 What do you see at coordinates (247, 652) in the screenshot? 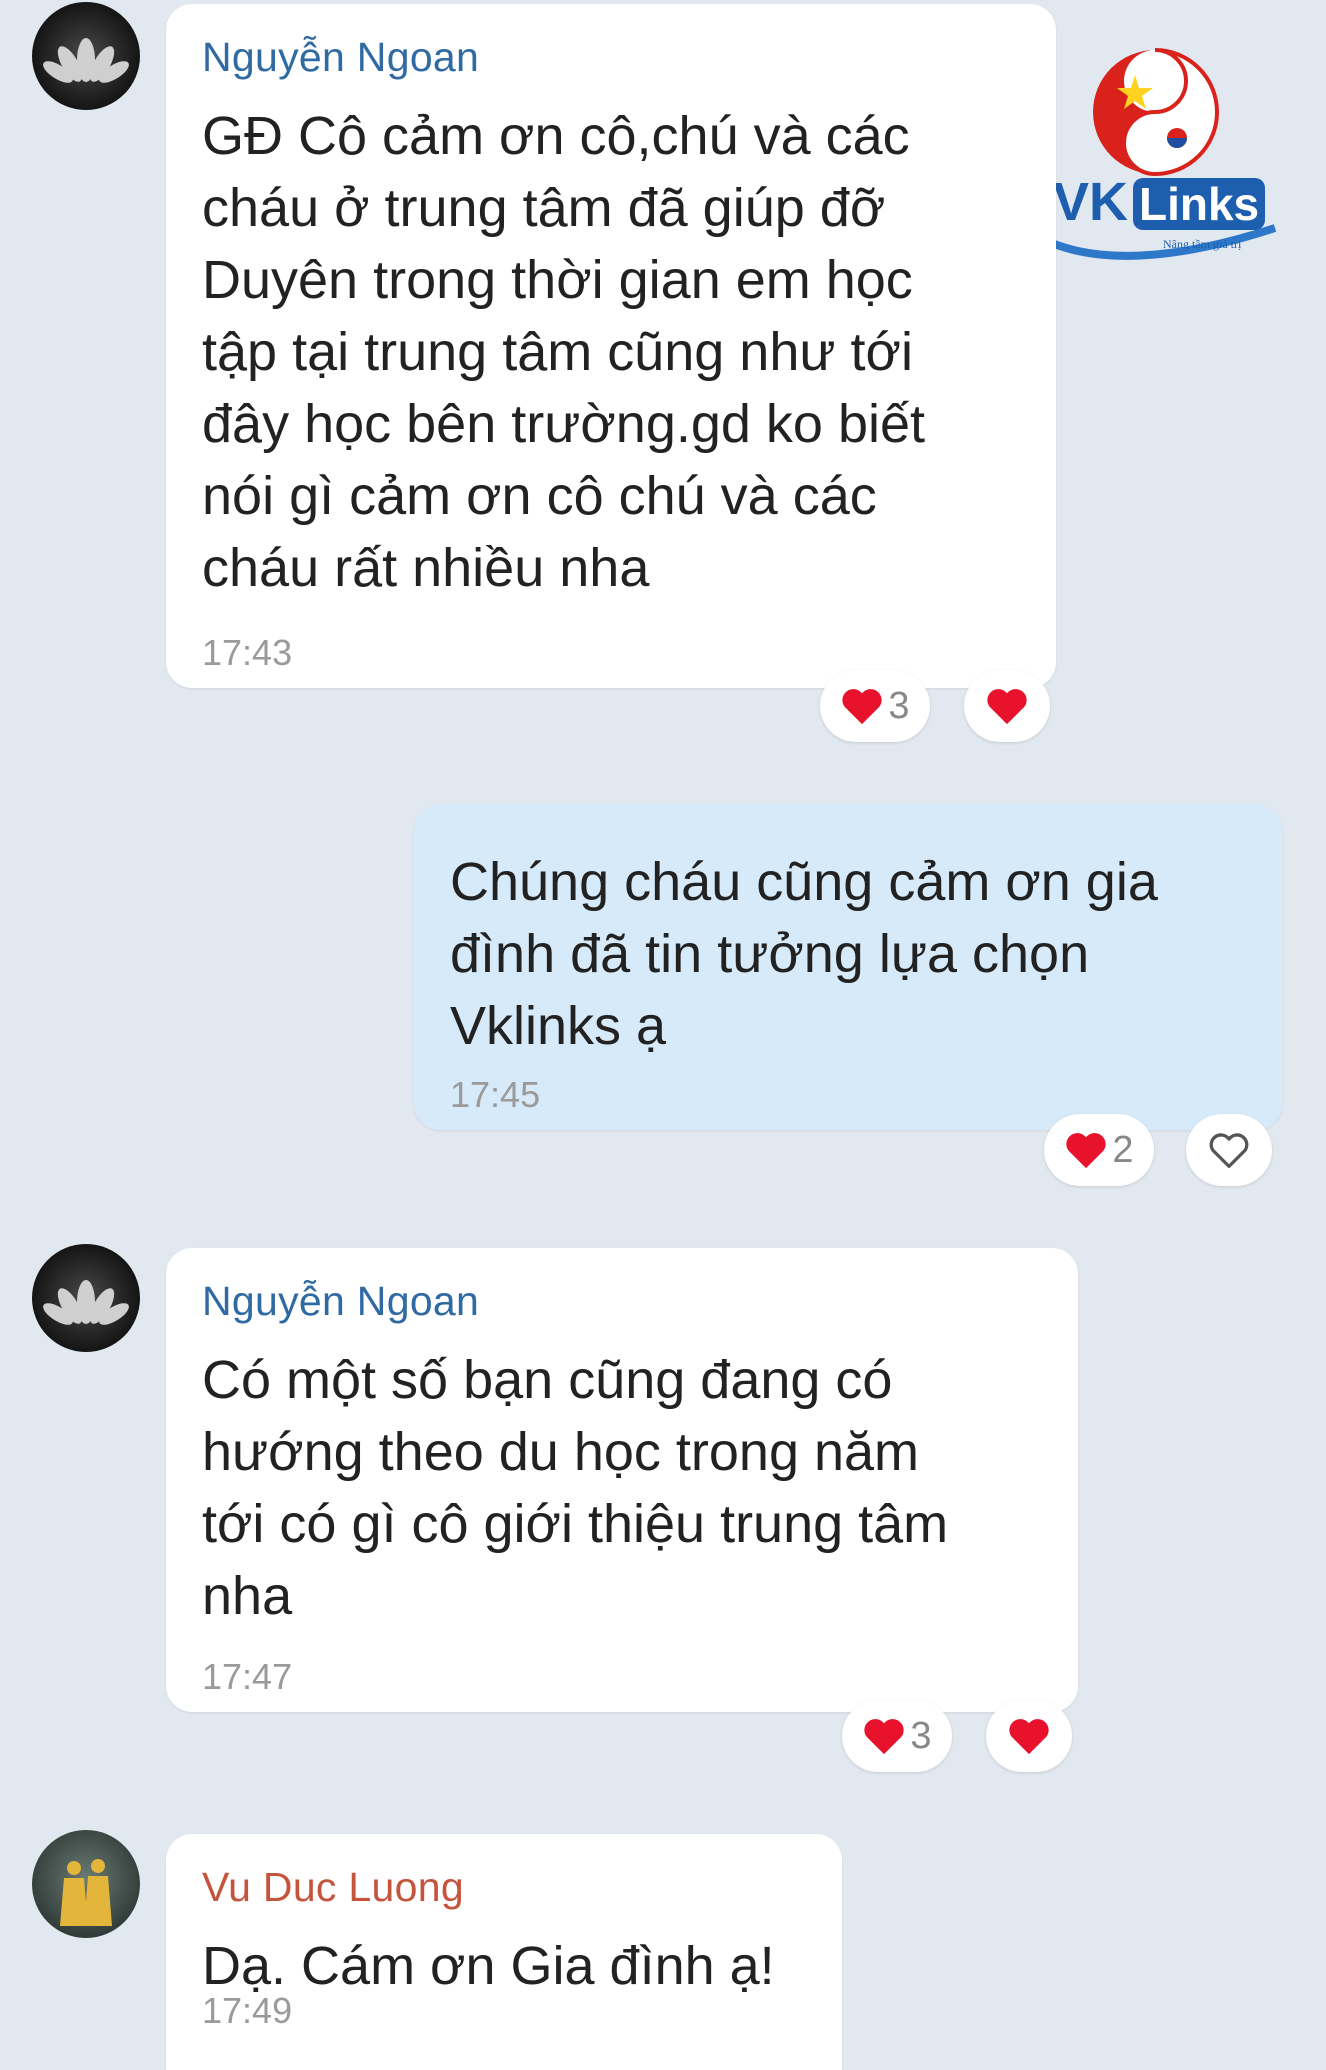
I see `message-time: 17:43` at bounding box center [247, 652].